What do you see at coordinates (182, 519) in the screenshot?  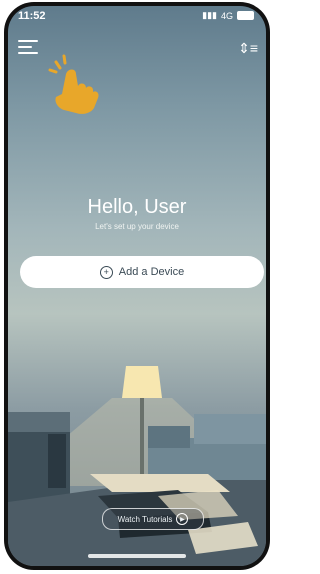 I see `play-icon: ▶` at bounding box center [182, 519].